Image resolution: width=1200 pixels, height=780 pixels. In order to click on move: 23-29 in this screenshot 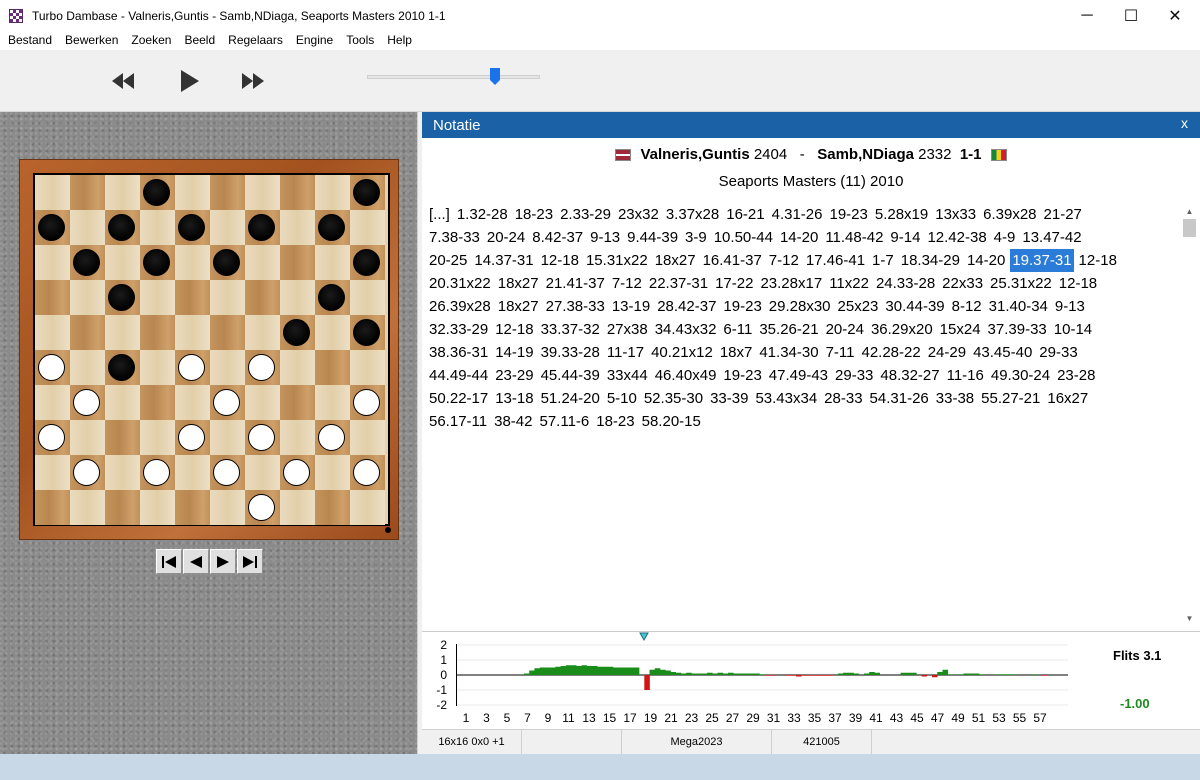, I will do `click(514, 375)`.